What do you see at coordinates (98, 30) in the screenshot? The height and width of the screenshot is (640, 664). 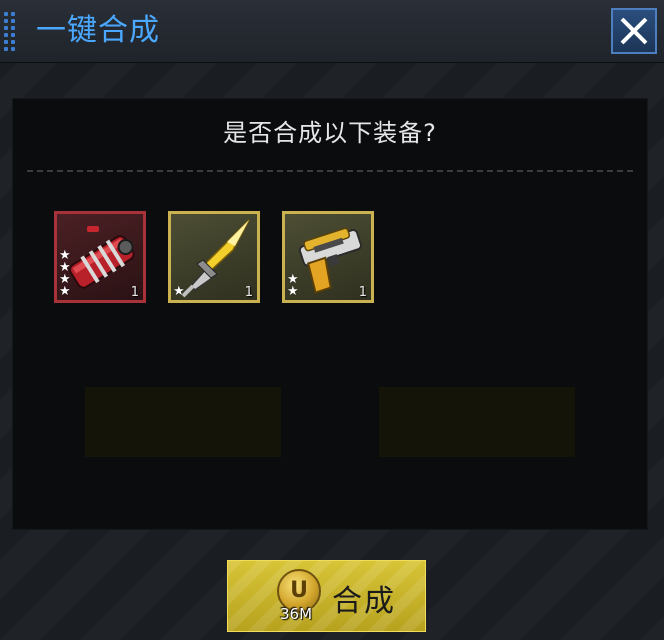 I see `window-title: 一键合成` at bounding box center [98, 30].